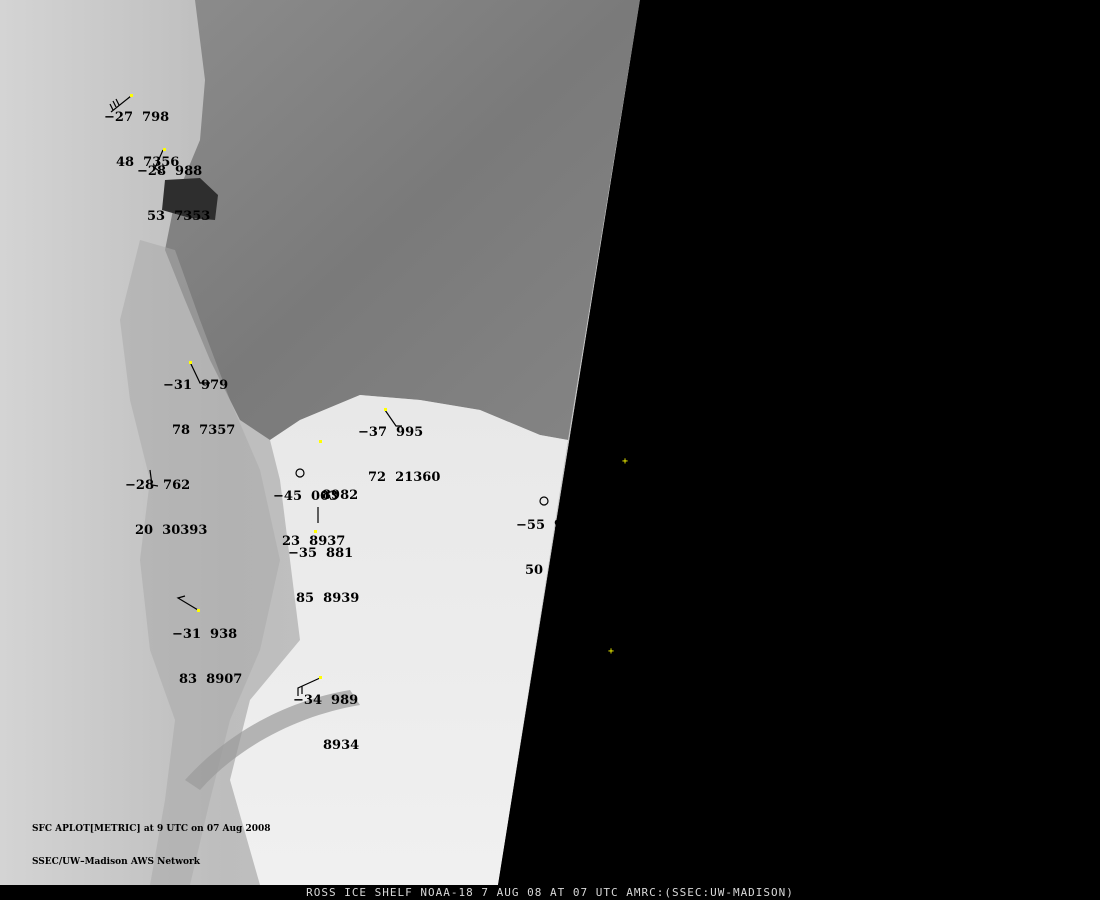 The image size is (1100, 900). I want to click on station-plot: −28 762 20 30393, so click(166, 508).